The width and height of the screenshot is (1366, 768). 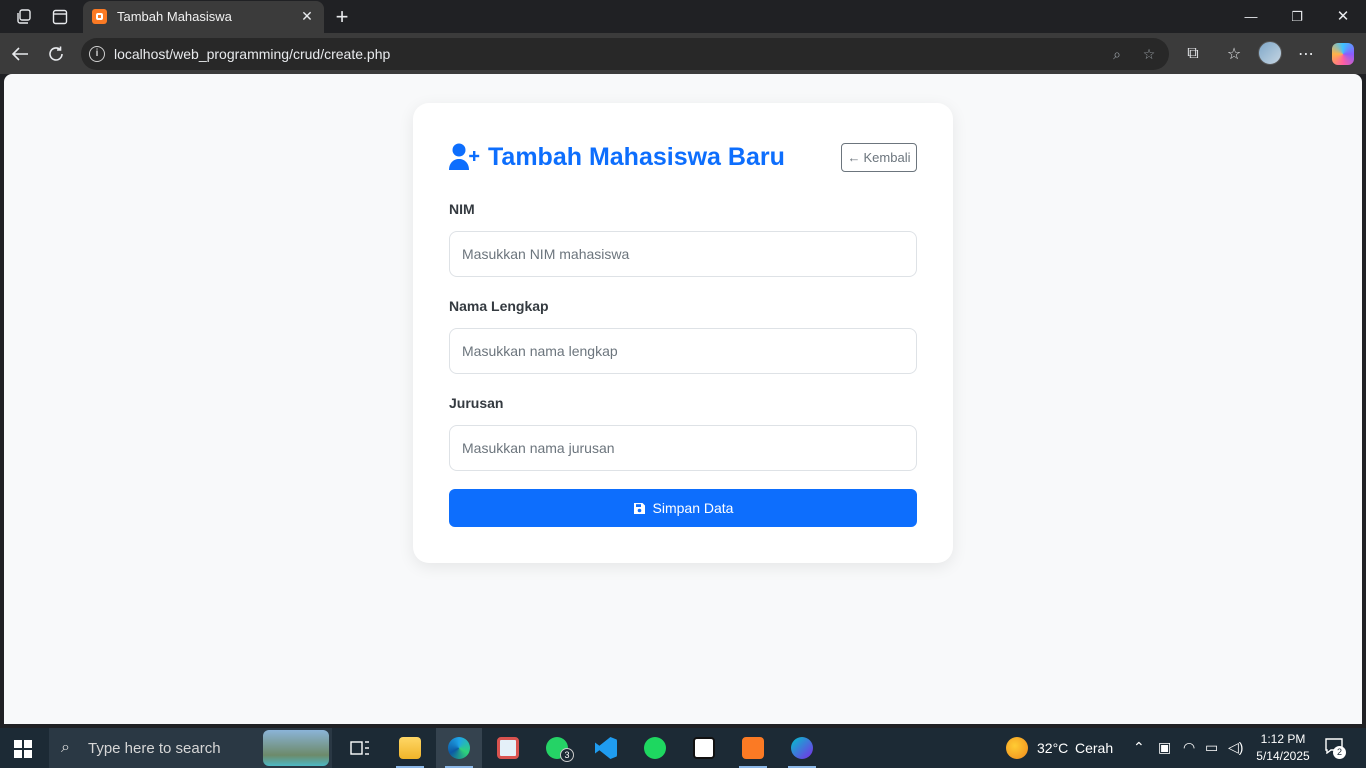 What do you see at coordinates (20, 54) in the screenshot?
I see `back-arrow-icon` at bounding box center [20, 54].